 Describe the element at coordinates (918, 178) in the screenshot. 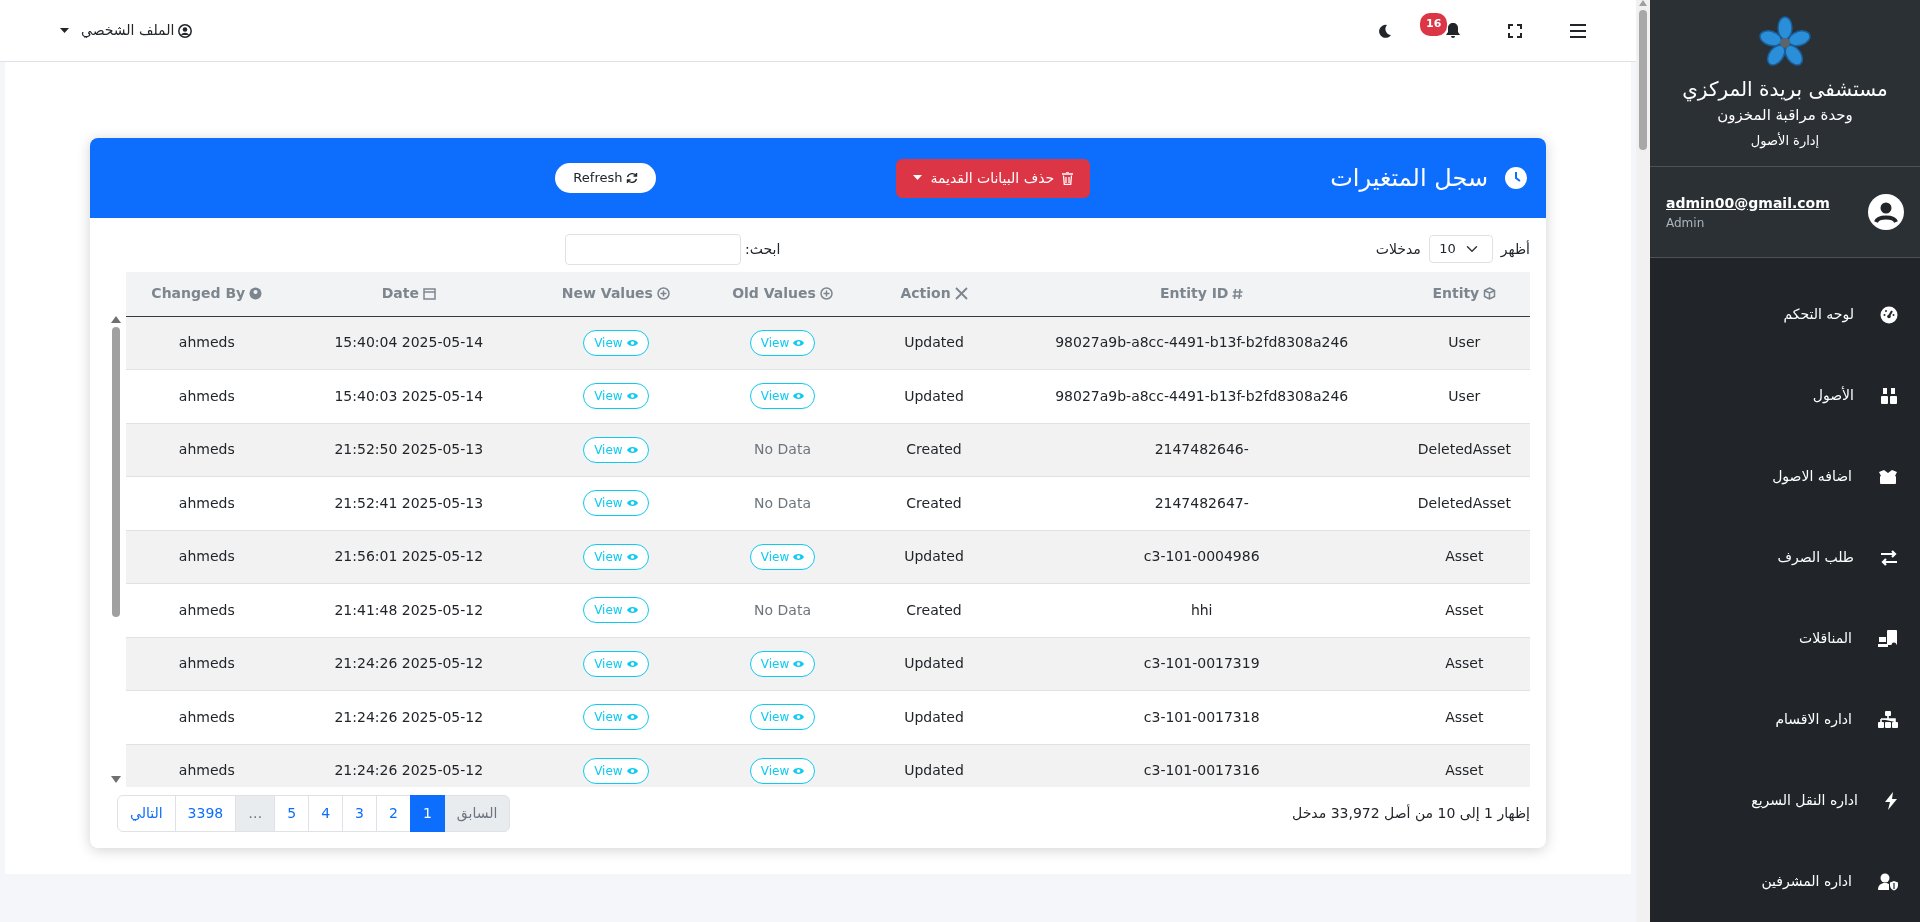

I see `caret-icon` at that location.